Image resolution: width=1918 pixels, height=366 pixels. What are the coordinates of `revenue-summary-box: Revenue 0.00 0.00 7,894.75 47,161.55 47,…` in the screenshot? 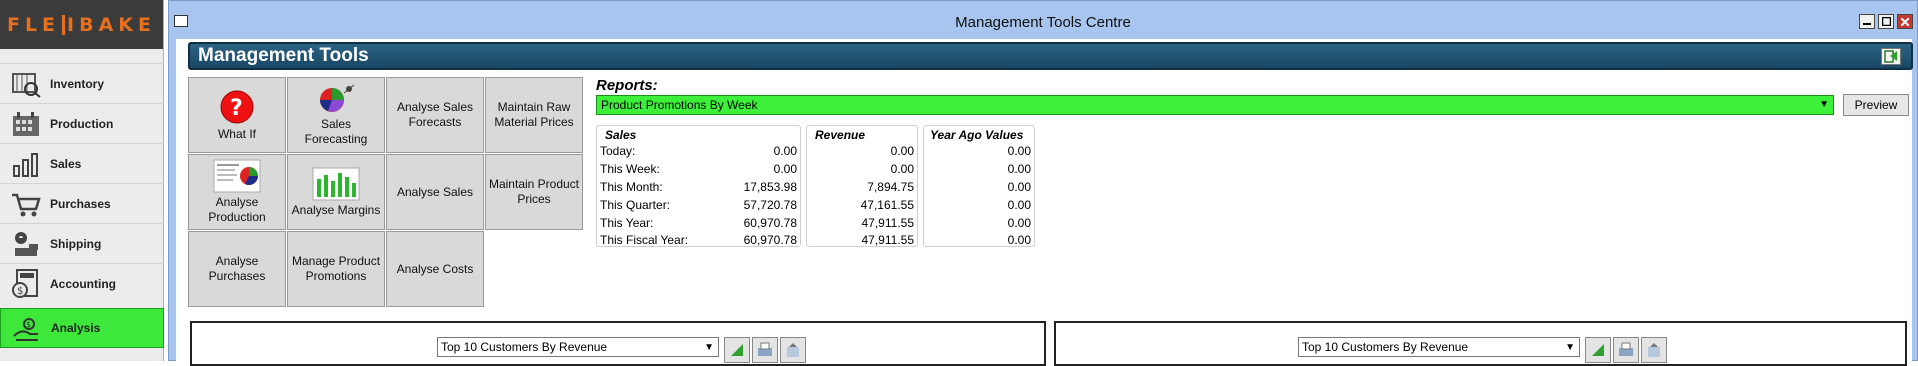 It's located at (862, 186).